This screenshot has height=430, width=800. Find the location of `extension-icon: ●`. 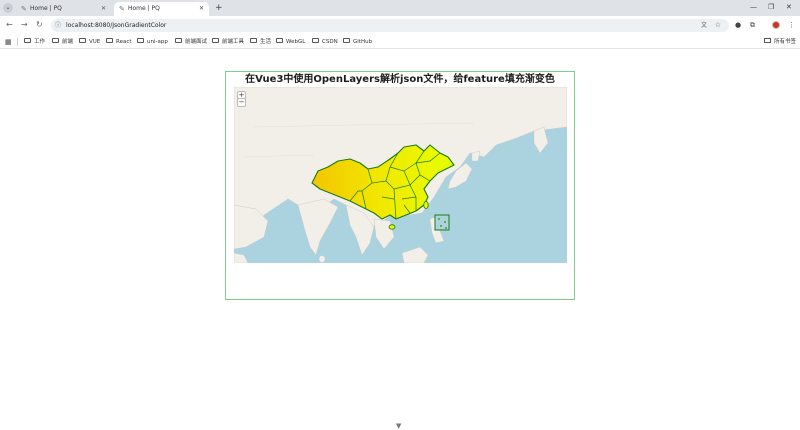

extension-icon: ● is located at coordinates (738, 25).